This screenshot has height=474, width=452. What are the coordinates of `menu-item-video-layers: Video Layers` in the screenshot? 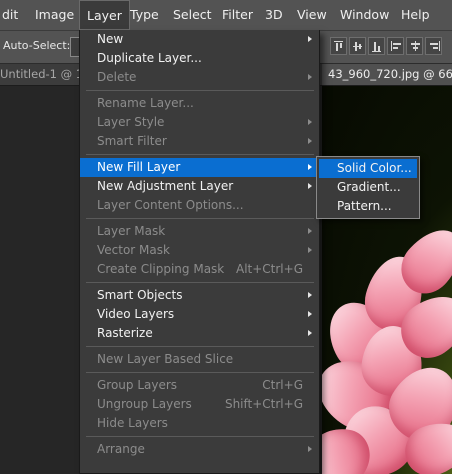 It's located at (199, 314).